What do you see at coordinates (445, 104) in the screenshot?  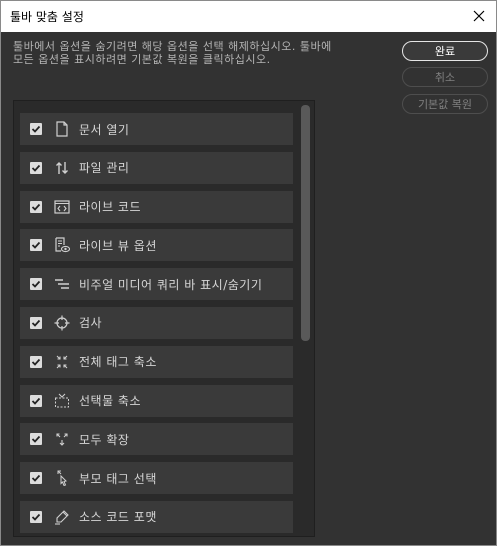 I see `restore-defaults-button: 기본값 복원` at bounding box center [445, 104].